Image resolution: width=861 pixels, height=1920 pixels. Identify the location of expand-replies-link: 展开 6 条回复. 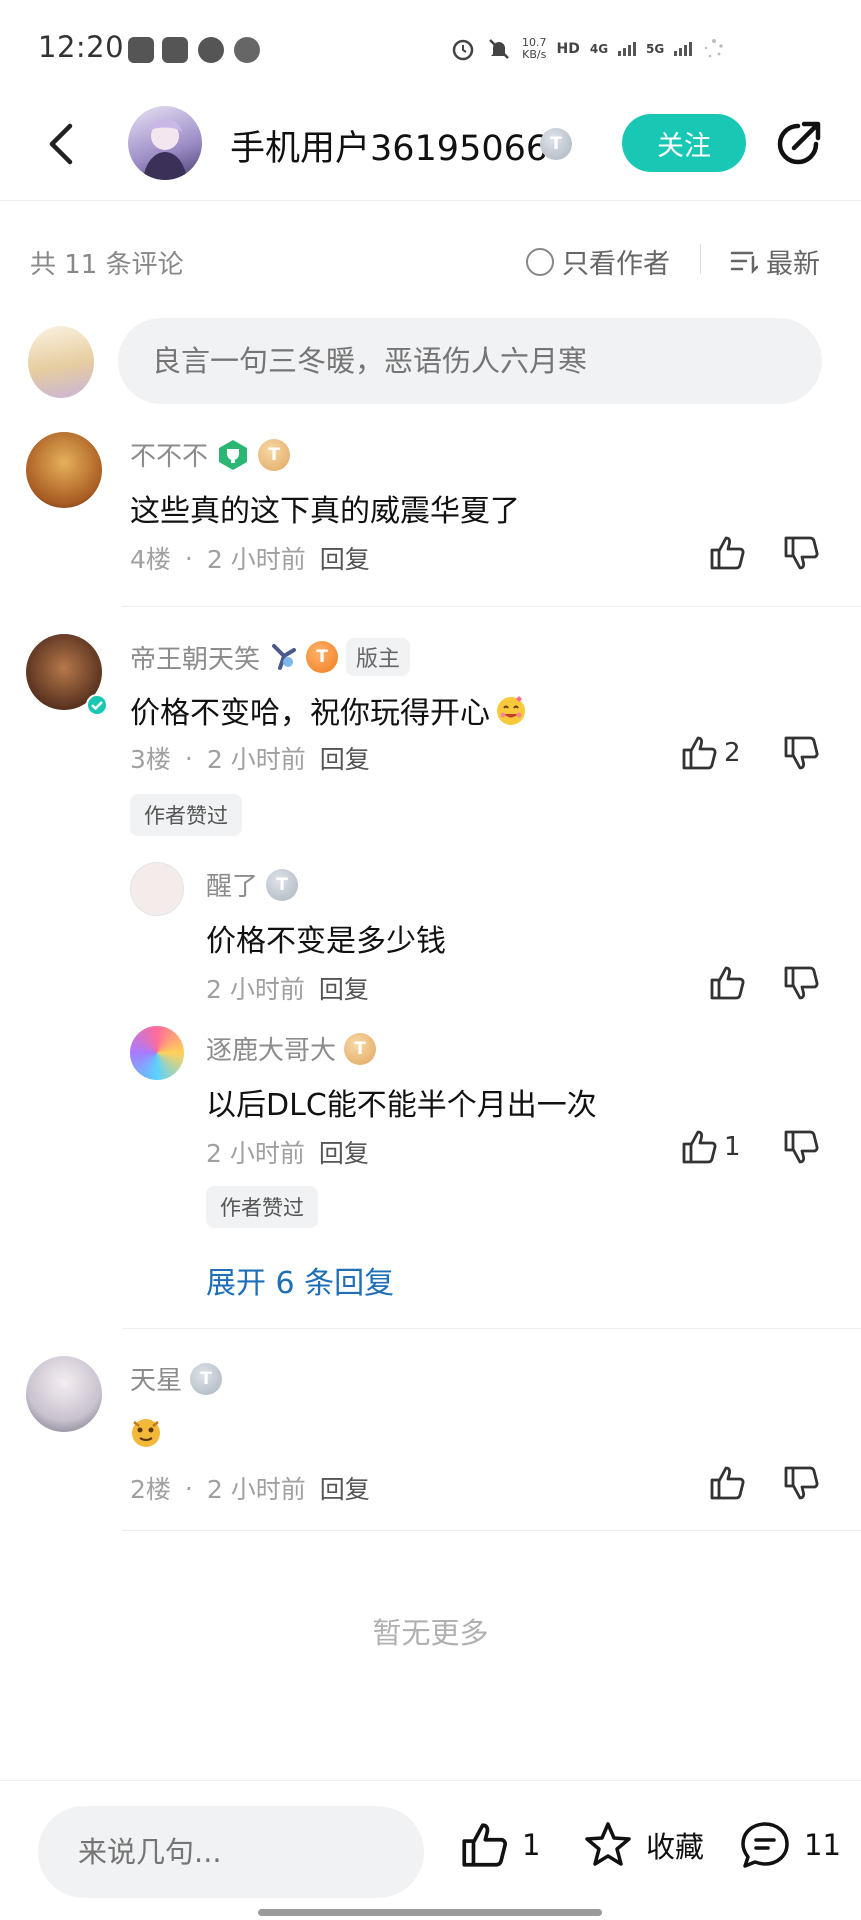
(300, 1280).